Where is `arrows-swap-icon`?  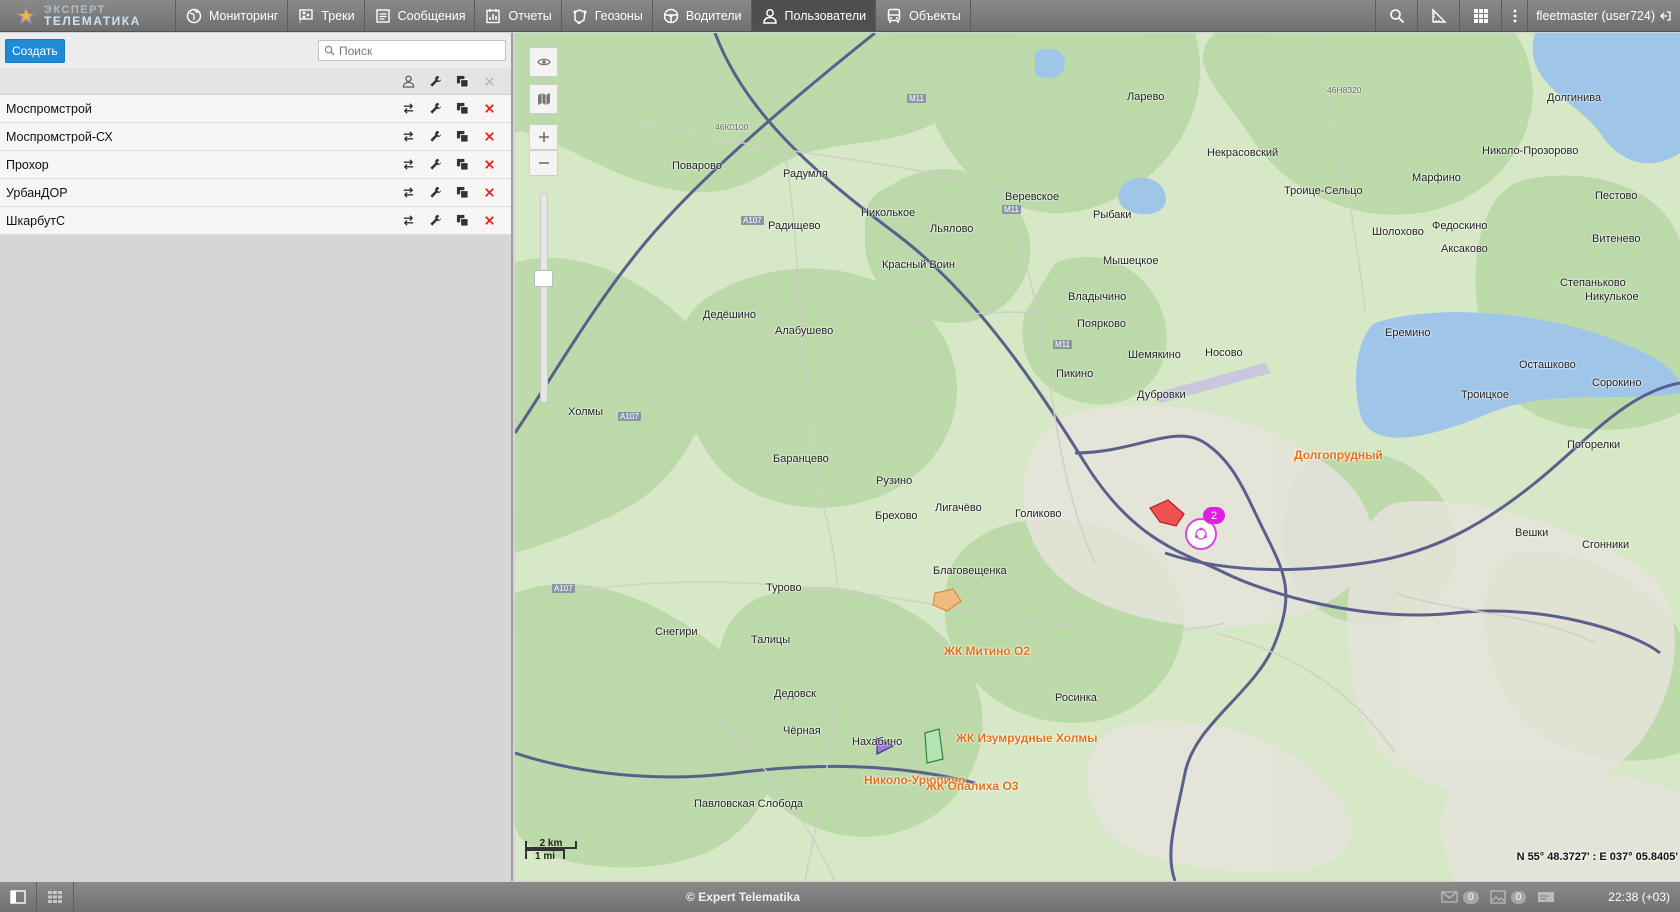
arrows-swap-icon is located at coordinates (408, 136).